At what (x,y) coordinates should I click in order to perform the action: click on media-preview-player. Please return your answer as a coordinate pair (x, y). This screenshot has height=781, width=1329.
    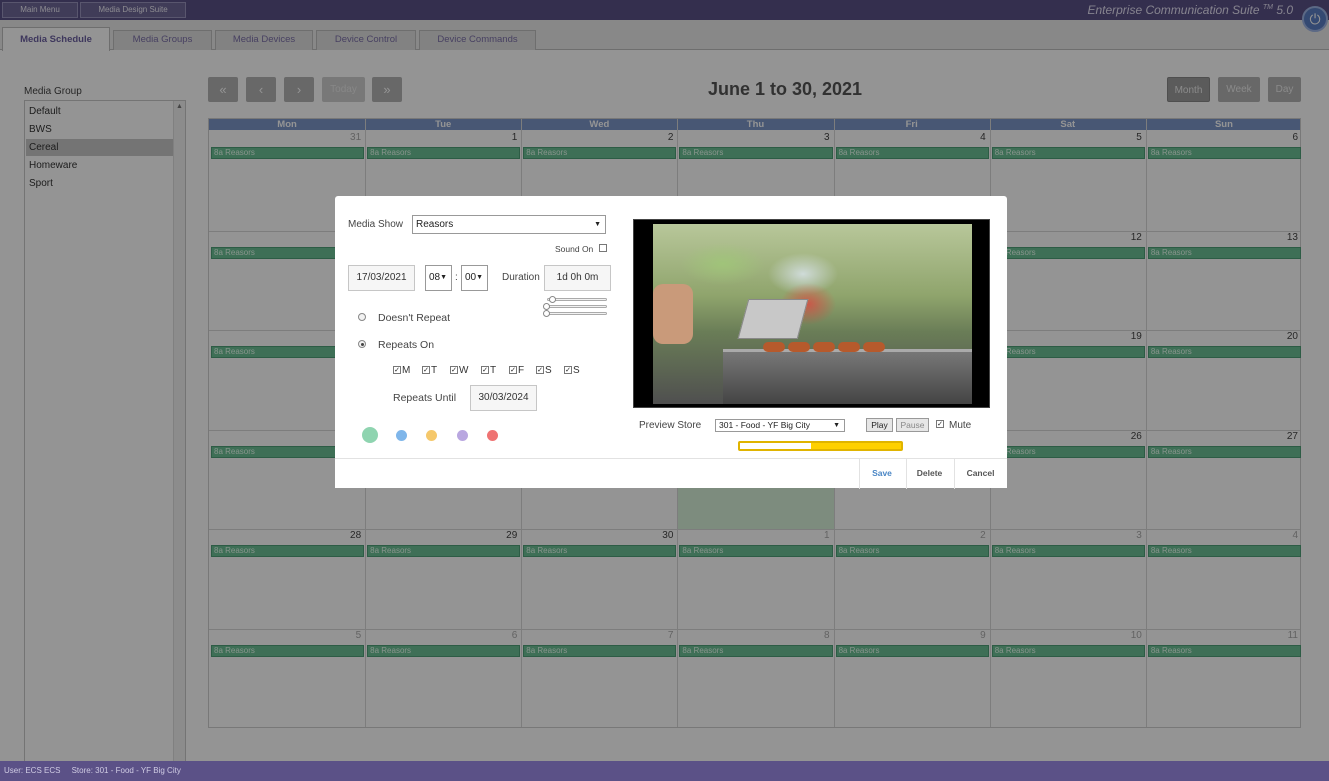
    Looking at the image, I should click on (811, 313).